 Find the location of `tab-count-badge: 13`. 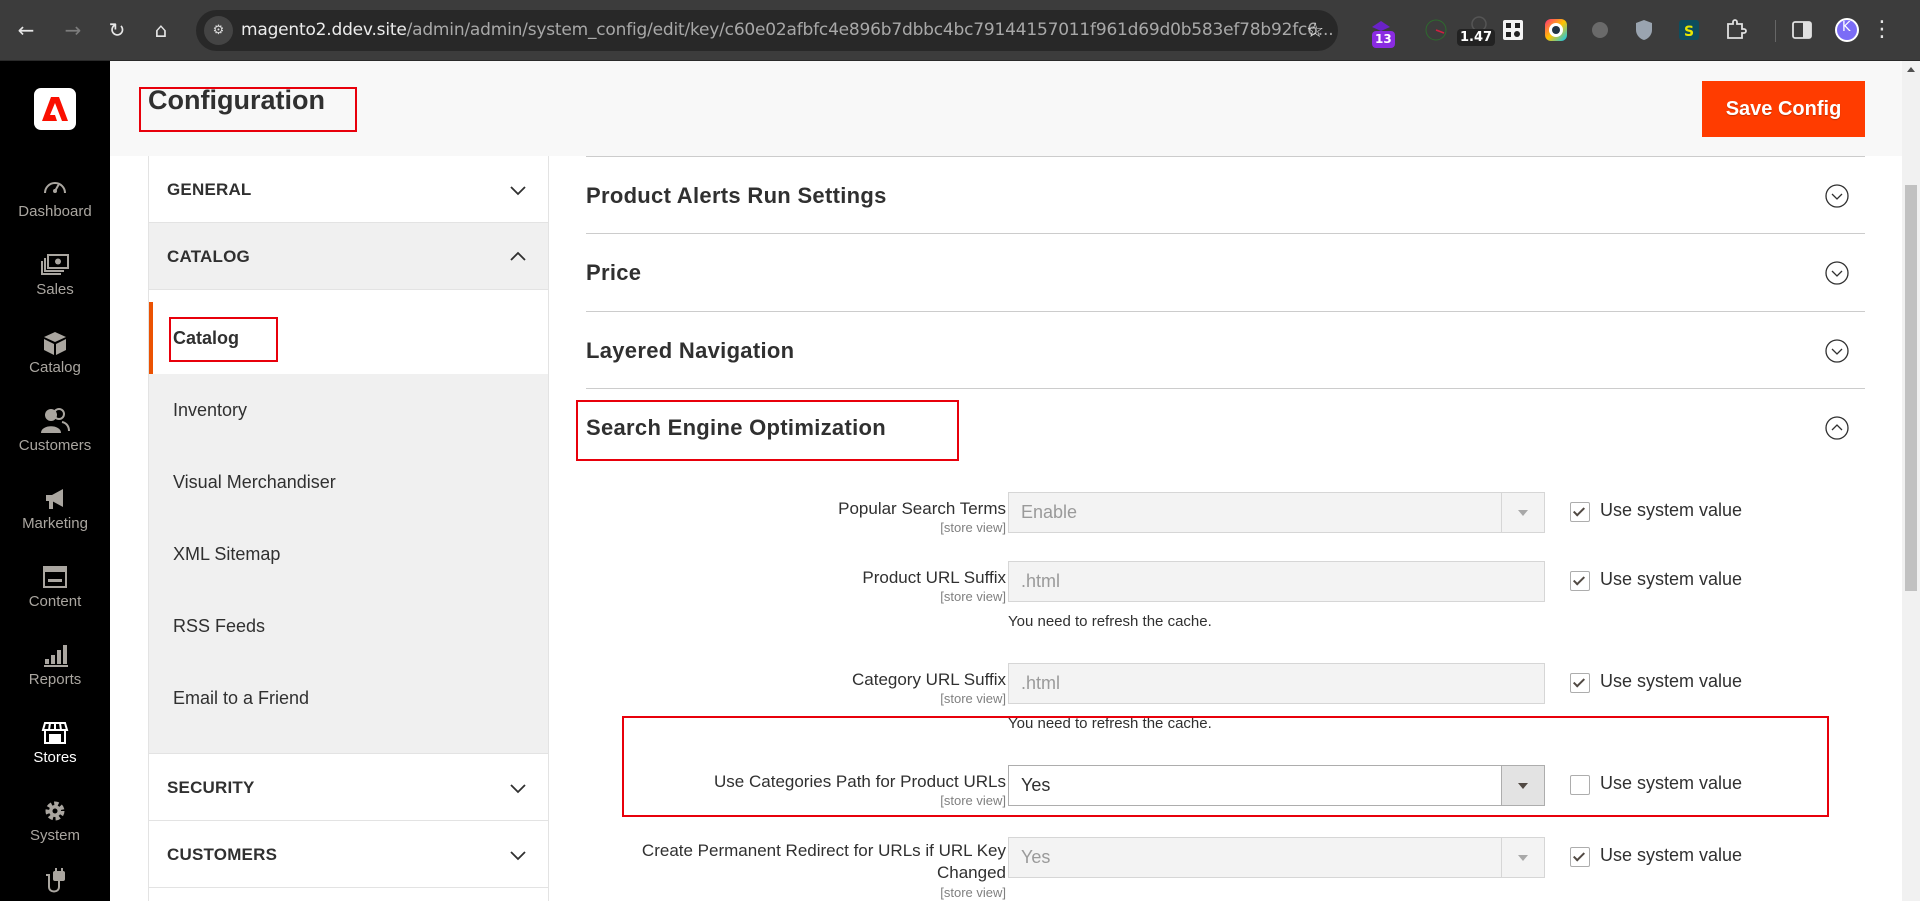

tab-count-badge: 13 is located at coordinates (1383, 39).